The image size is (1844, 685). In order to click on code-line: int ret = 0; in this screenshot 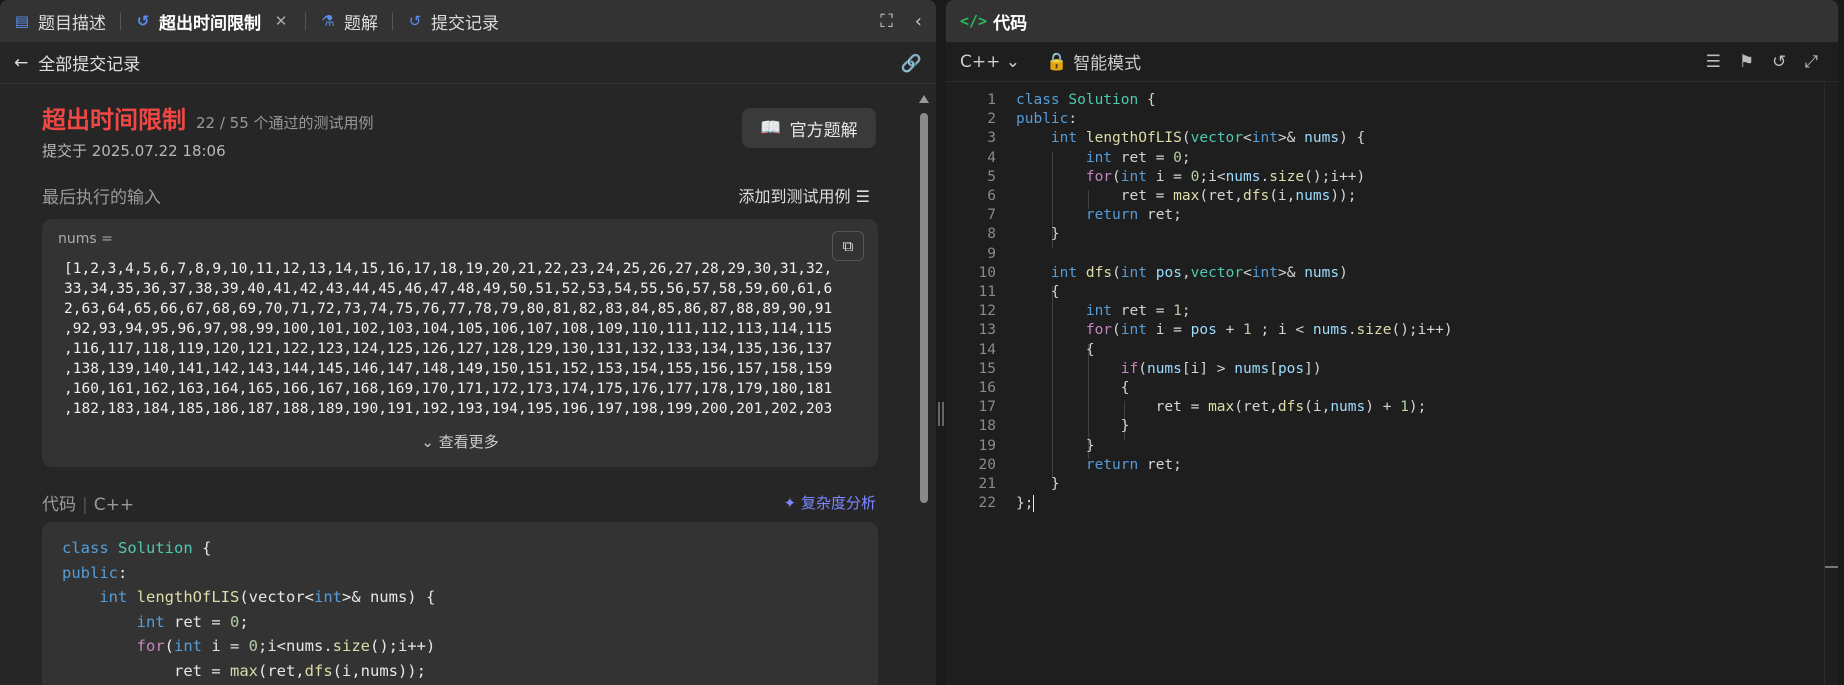, I will do `click(1103, 158)`.